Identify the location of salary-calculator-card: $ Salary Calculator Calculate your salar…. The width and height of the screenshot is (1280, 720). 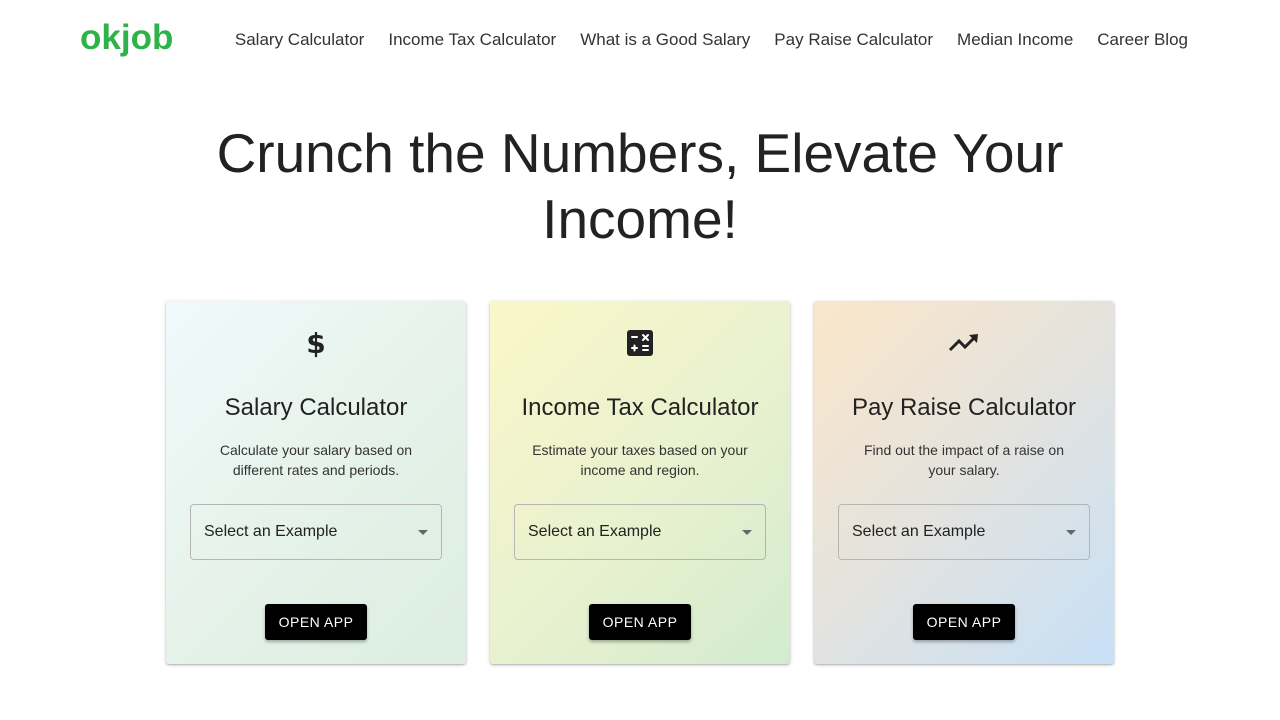
(316, 482).